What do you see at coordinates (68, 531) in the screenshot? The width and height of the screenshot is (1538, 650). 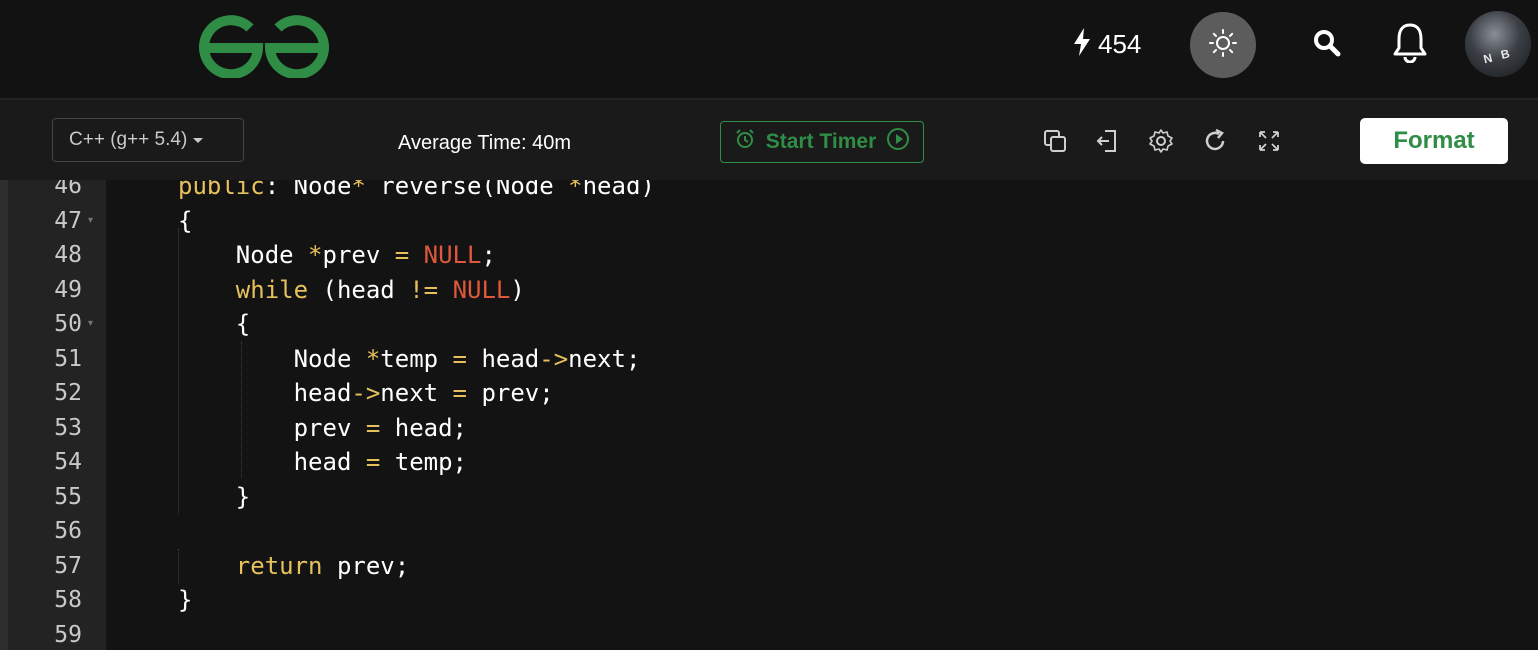 I see `line-number: 56` at bounding box center [68, 531].